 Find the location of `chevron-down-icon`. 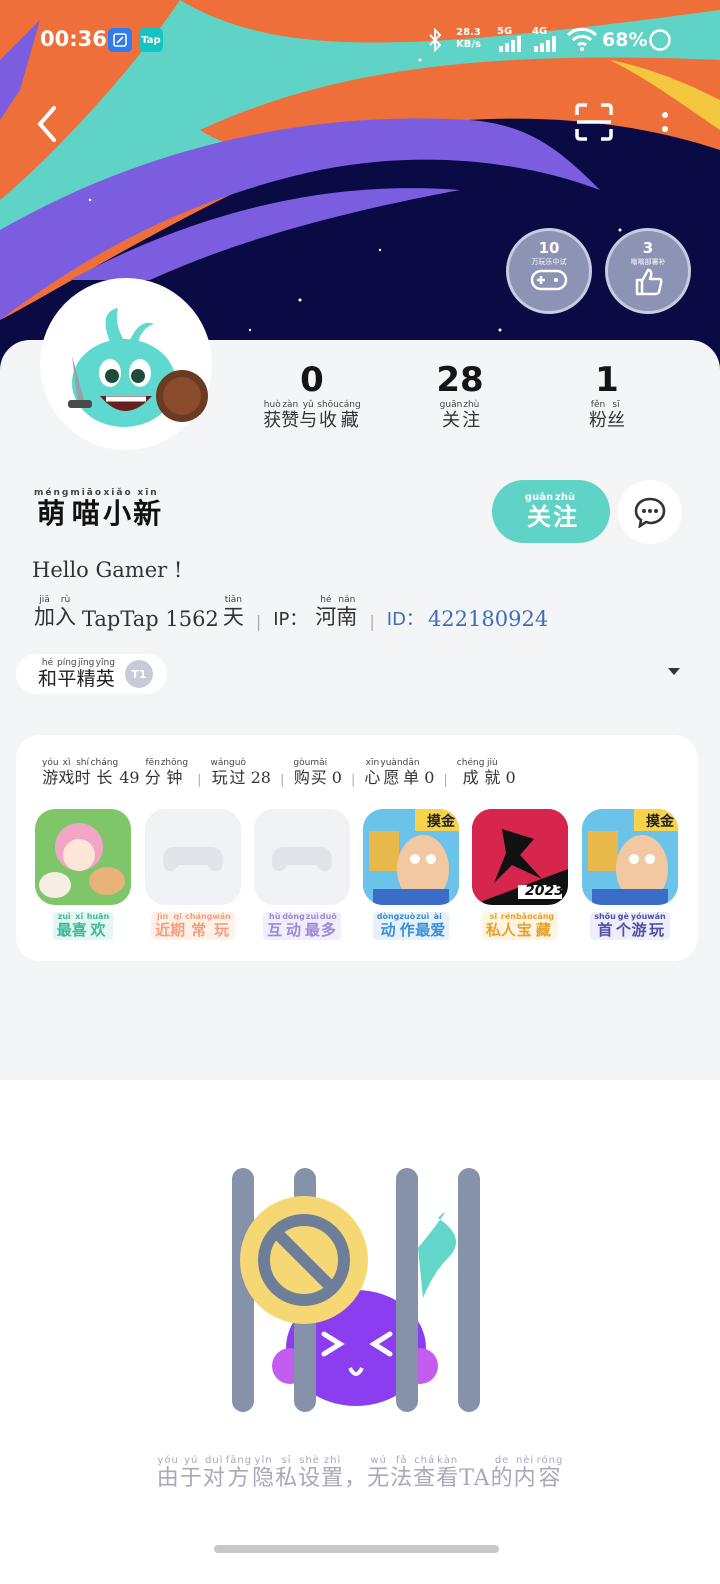

chevron-down-icon is located at coordinates (674, 671).